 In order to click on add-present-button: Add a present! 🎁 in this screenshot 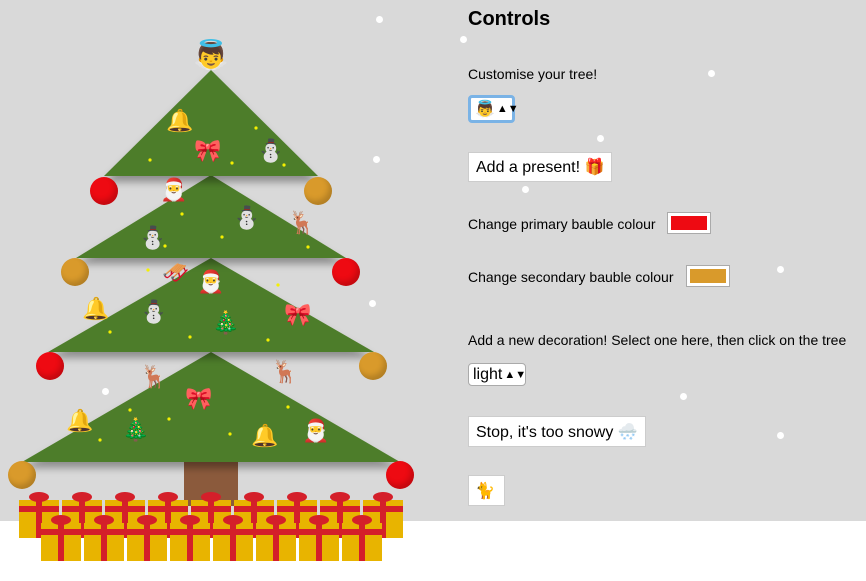, I will do `click(540, 167)`.